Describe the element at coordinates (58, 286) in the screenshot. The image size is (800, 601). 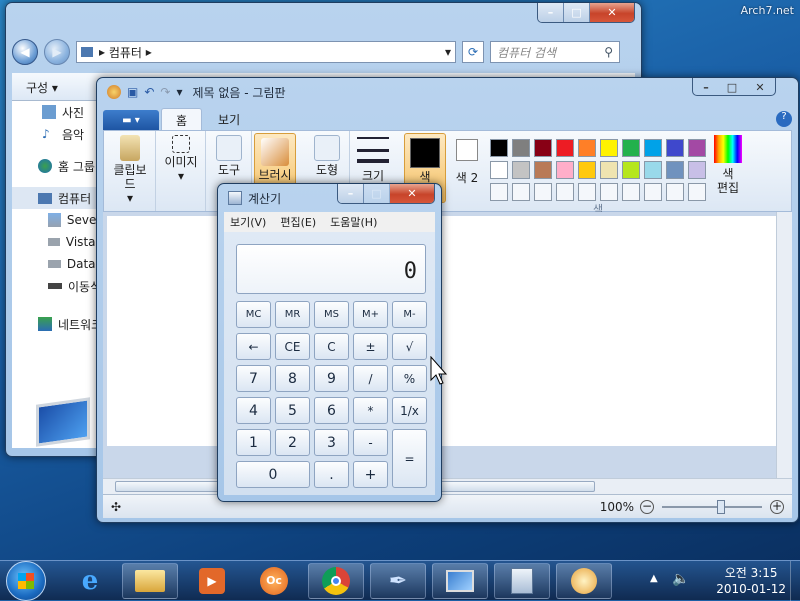
I see `sidebar-item-removable: 이동식` at that location.